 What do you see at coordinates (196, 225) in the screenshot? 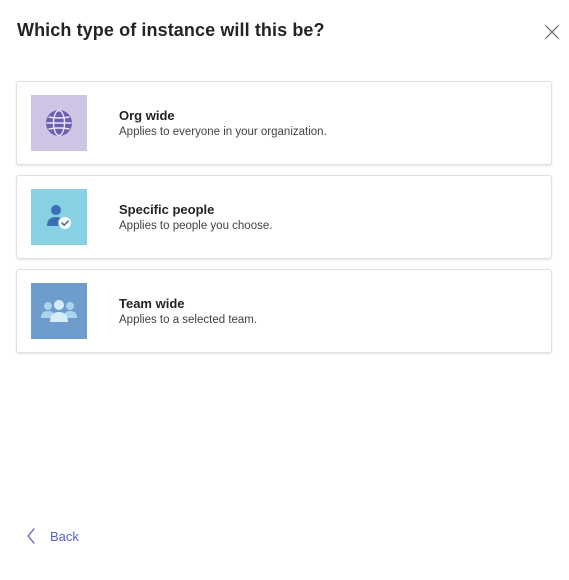
I see `option-description: Applies to people you choose.` at bounding box center [196, 225].